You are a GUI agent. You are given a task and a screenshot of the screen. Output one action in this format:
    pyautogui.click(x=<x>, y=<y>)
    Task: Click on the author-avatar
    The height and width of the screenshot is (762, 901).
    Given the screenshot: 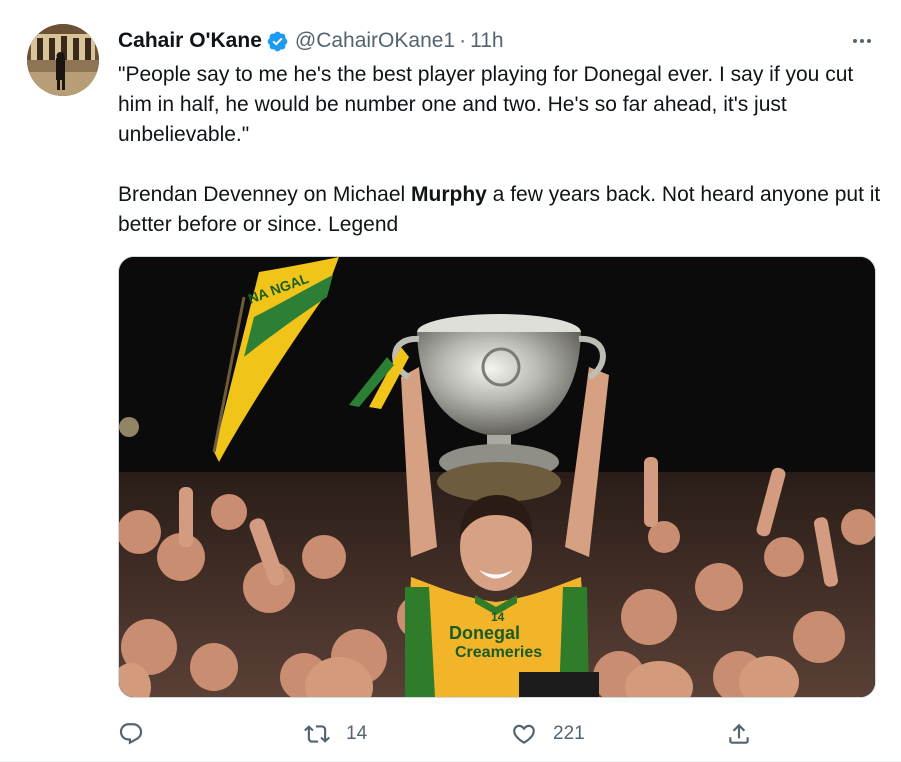 What is the action you would take?
    pyautogui.click(x=63, y=60)
    